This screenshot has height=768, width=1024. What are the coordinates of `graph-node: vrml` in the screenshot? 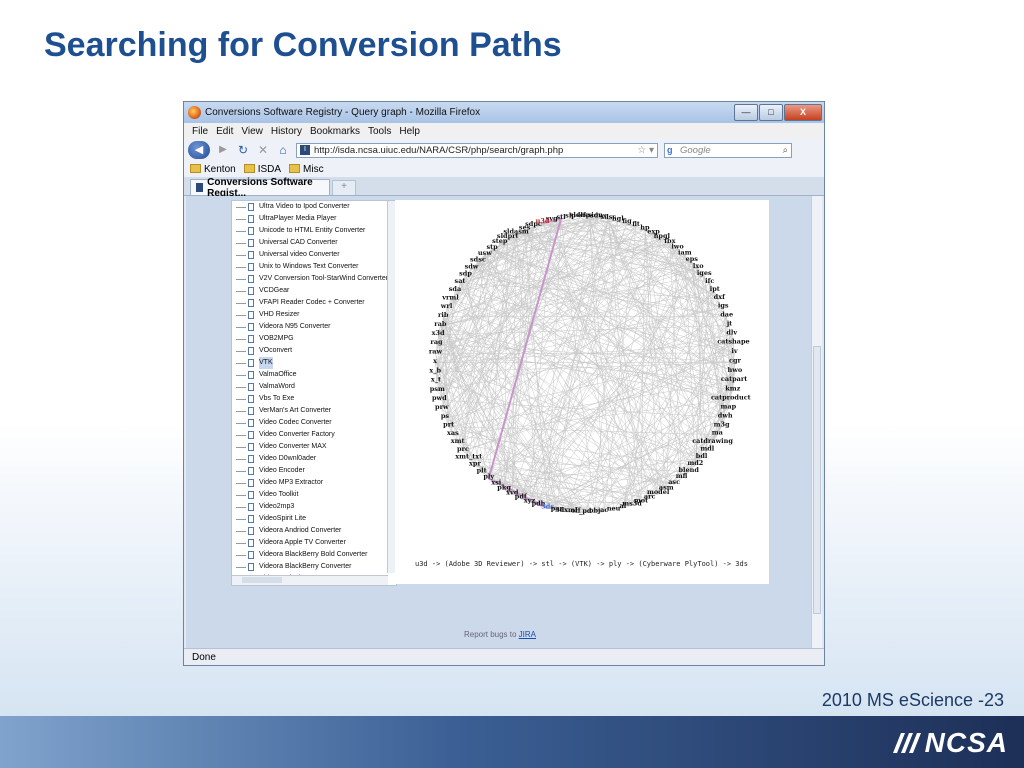 It's located at (450, 297).